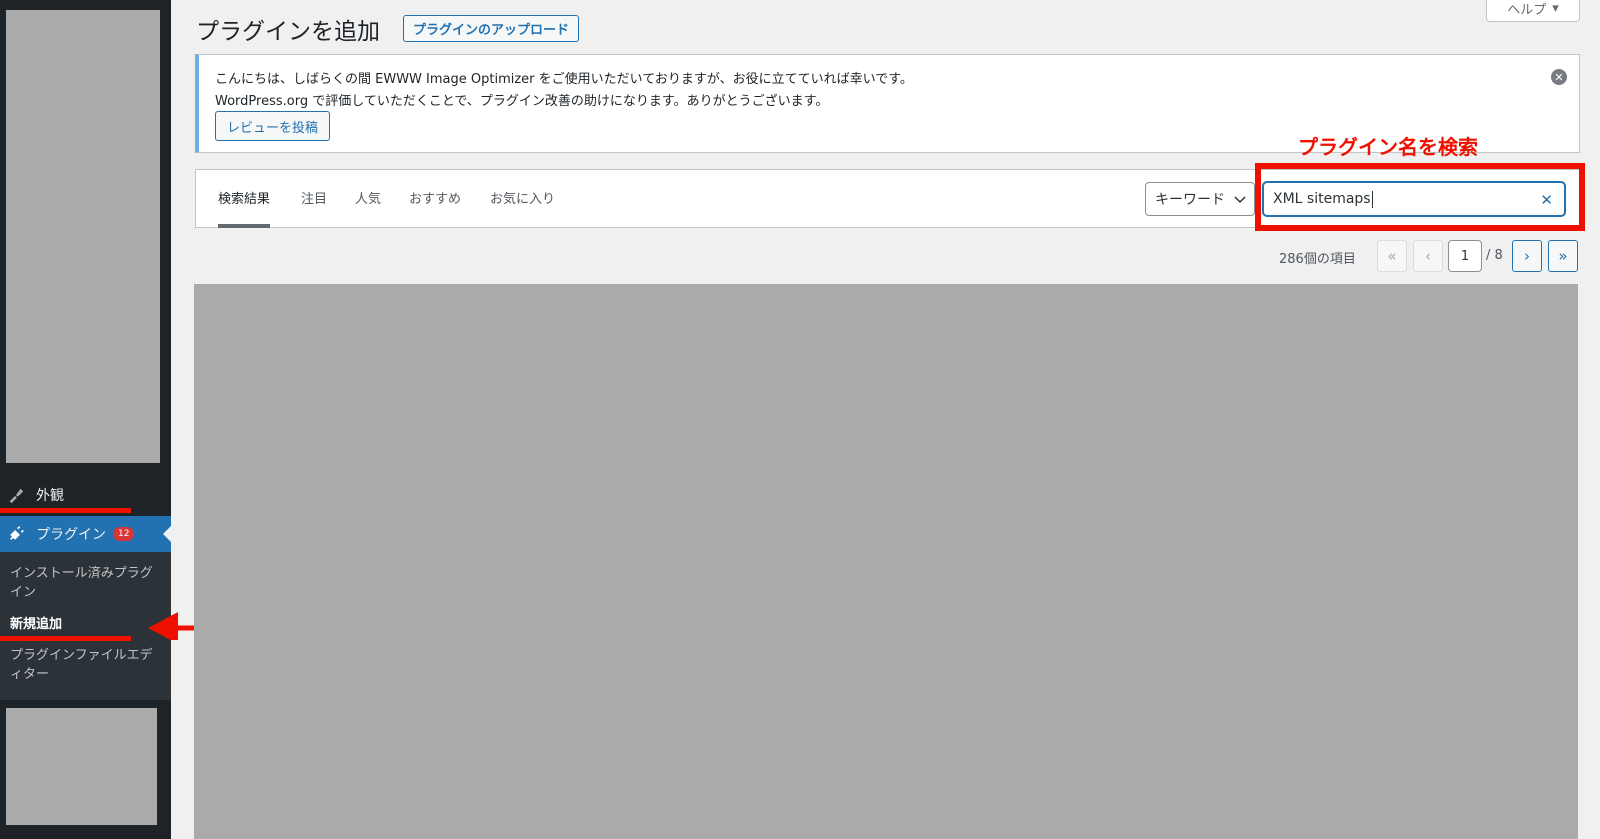 The width and height of the screenshot is (1600, 839). I want to click on caret-down-icon: ▾, so click(1555, 8).